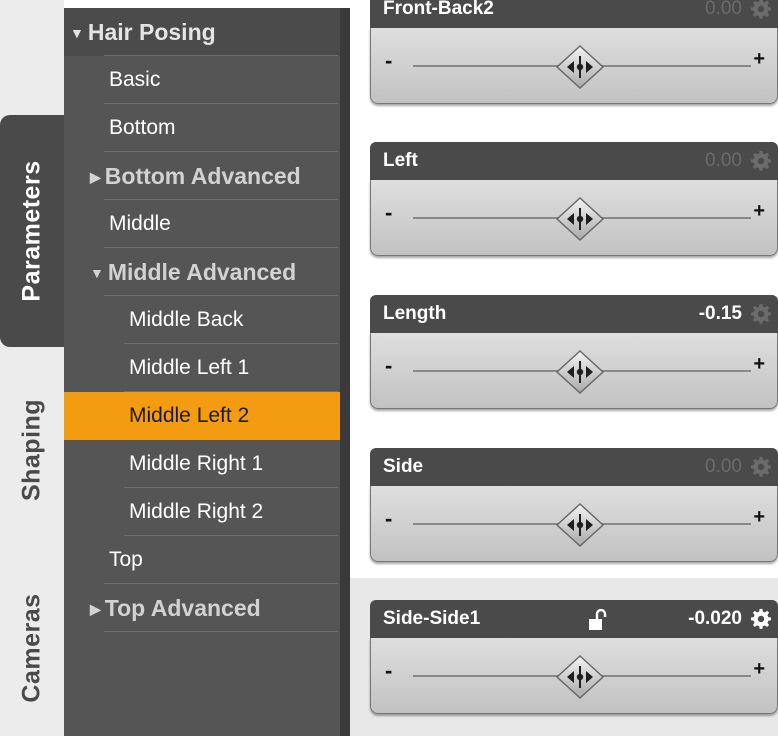 The width and height of the screenshot is (778, 736). I want to click on panel-splitter, so click(345, 372).